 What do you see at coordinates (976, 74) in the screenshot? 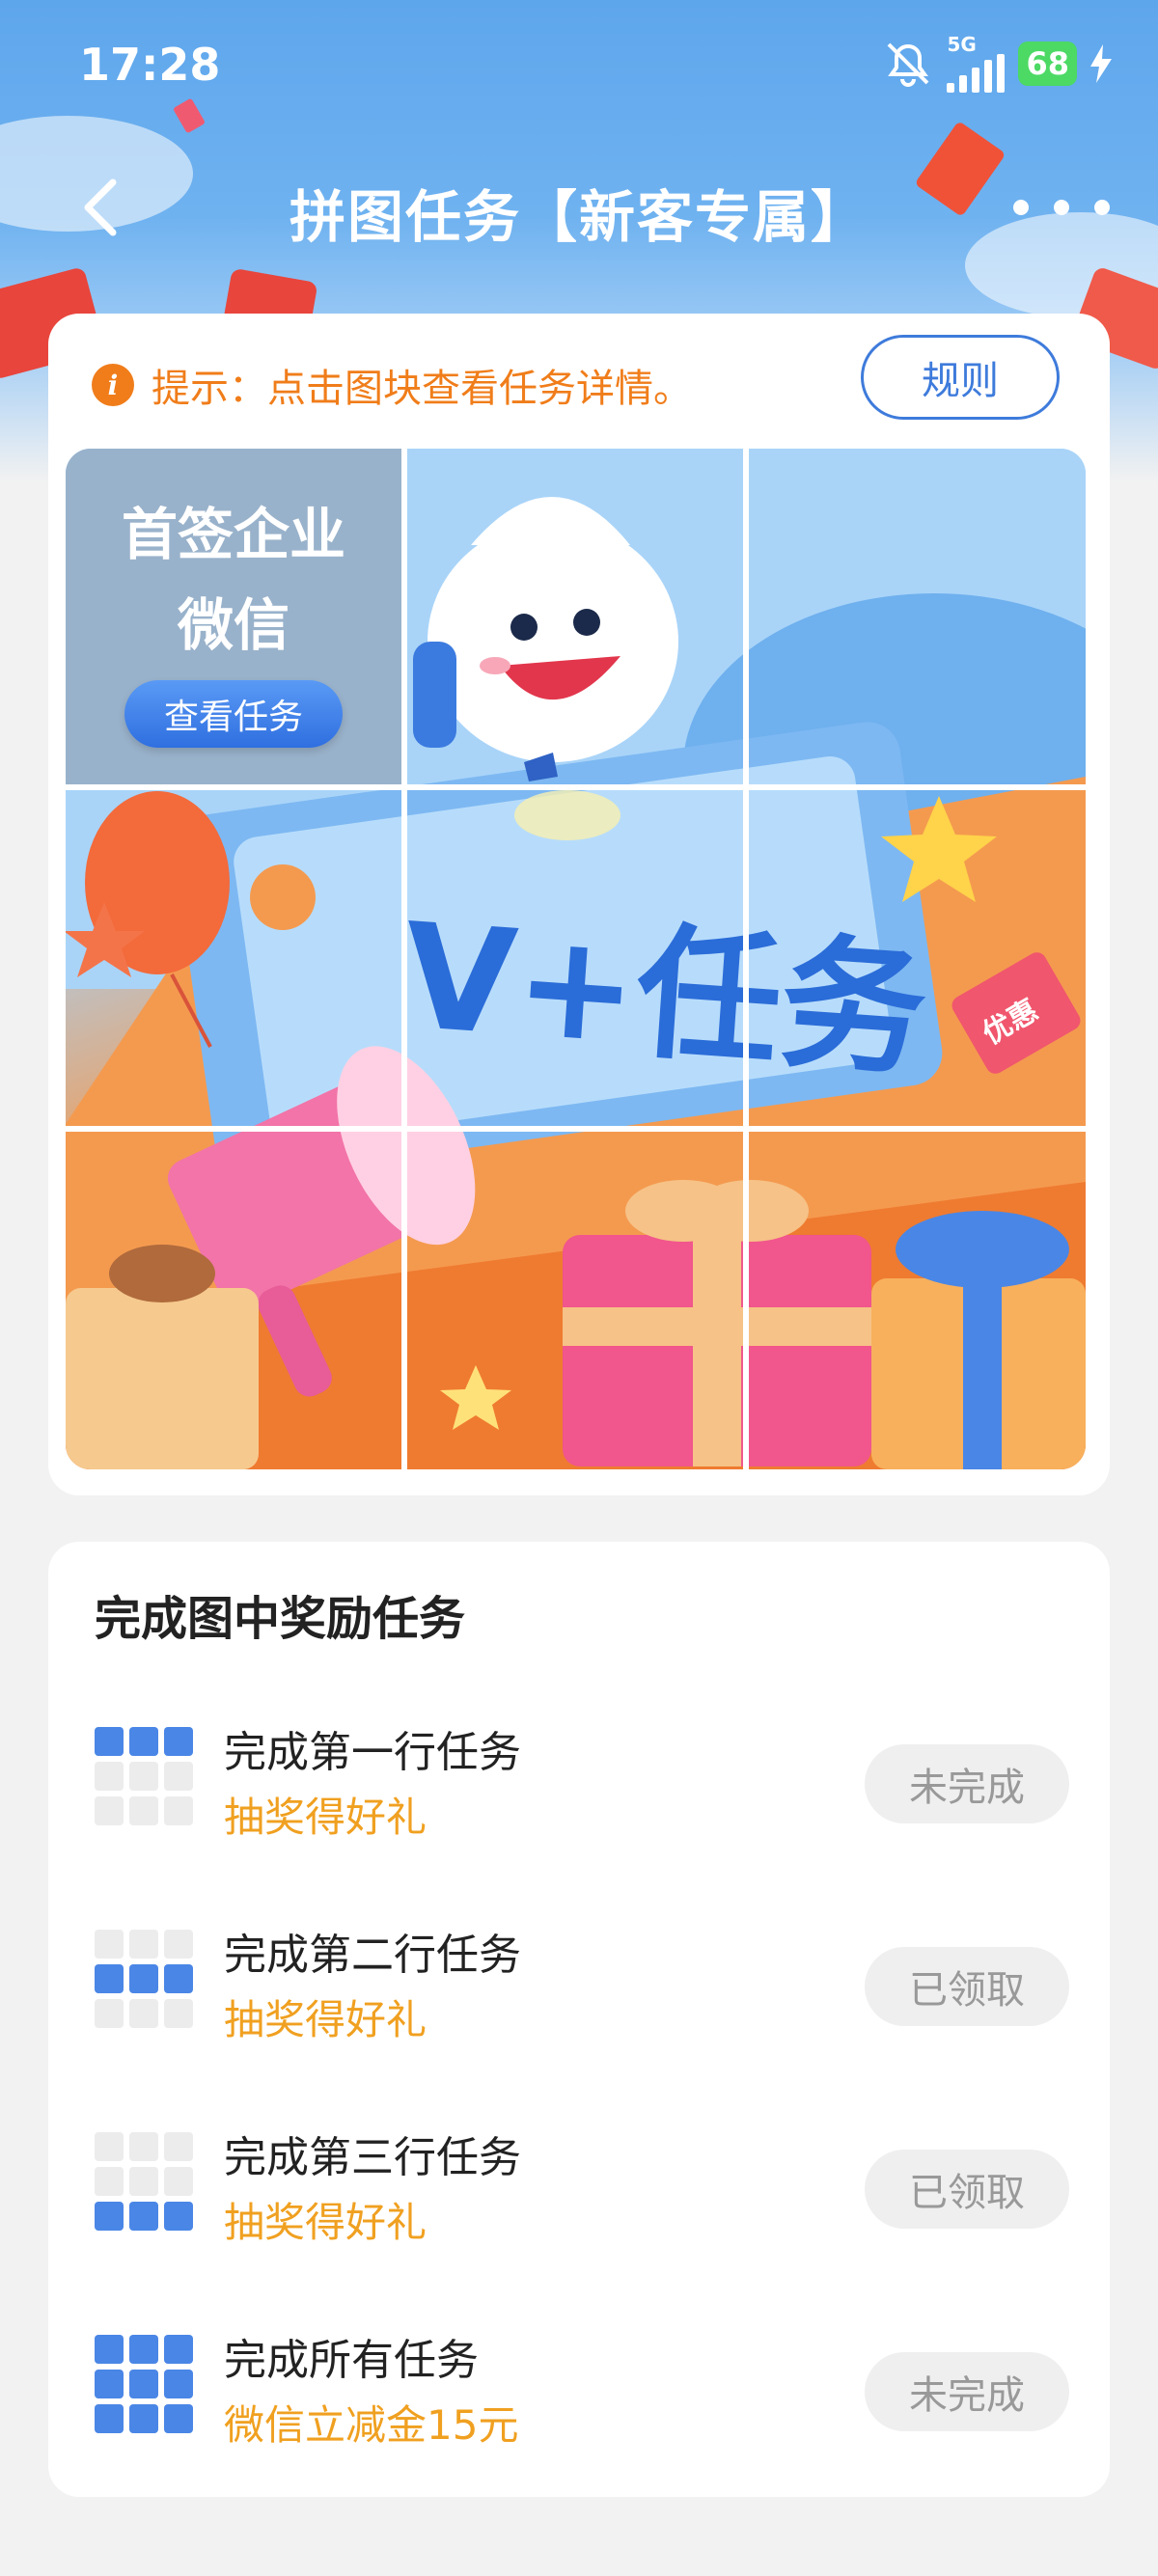
I see `signal-bars-icon` at bounding box center [976, 74].